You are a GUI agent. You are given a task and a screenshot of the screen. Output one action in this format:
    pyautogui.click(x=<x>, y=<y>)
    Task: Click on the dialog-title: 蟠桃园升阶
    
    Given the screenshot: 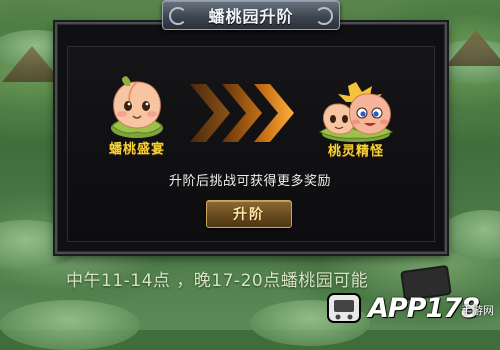 What is the action you would take?
    pyautogui.click(x=251, y=16)
    